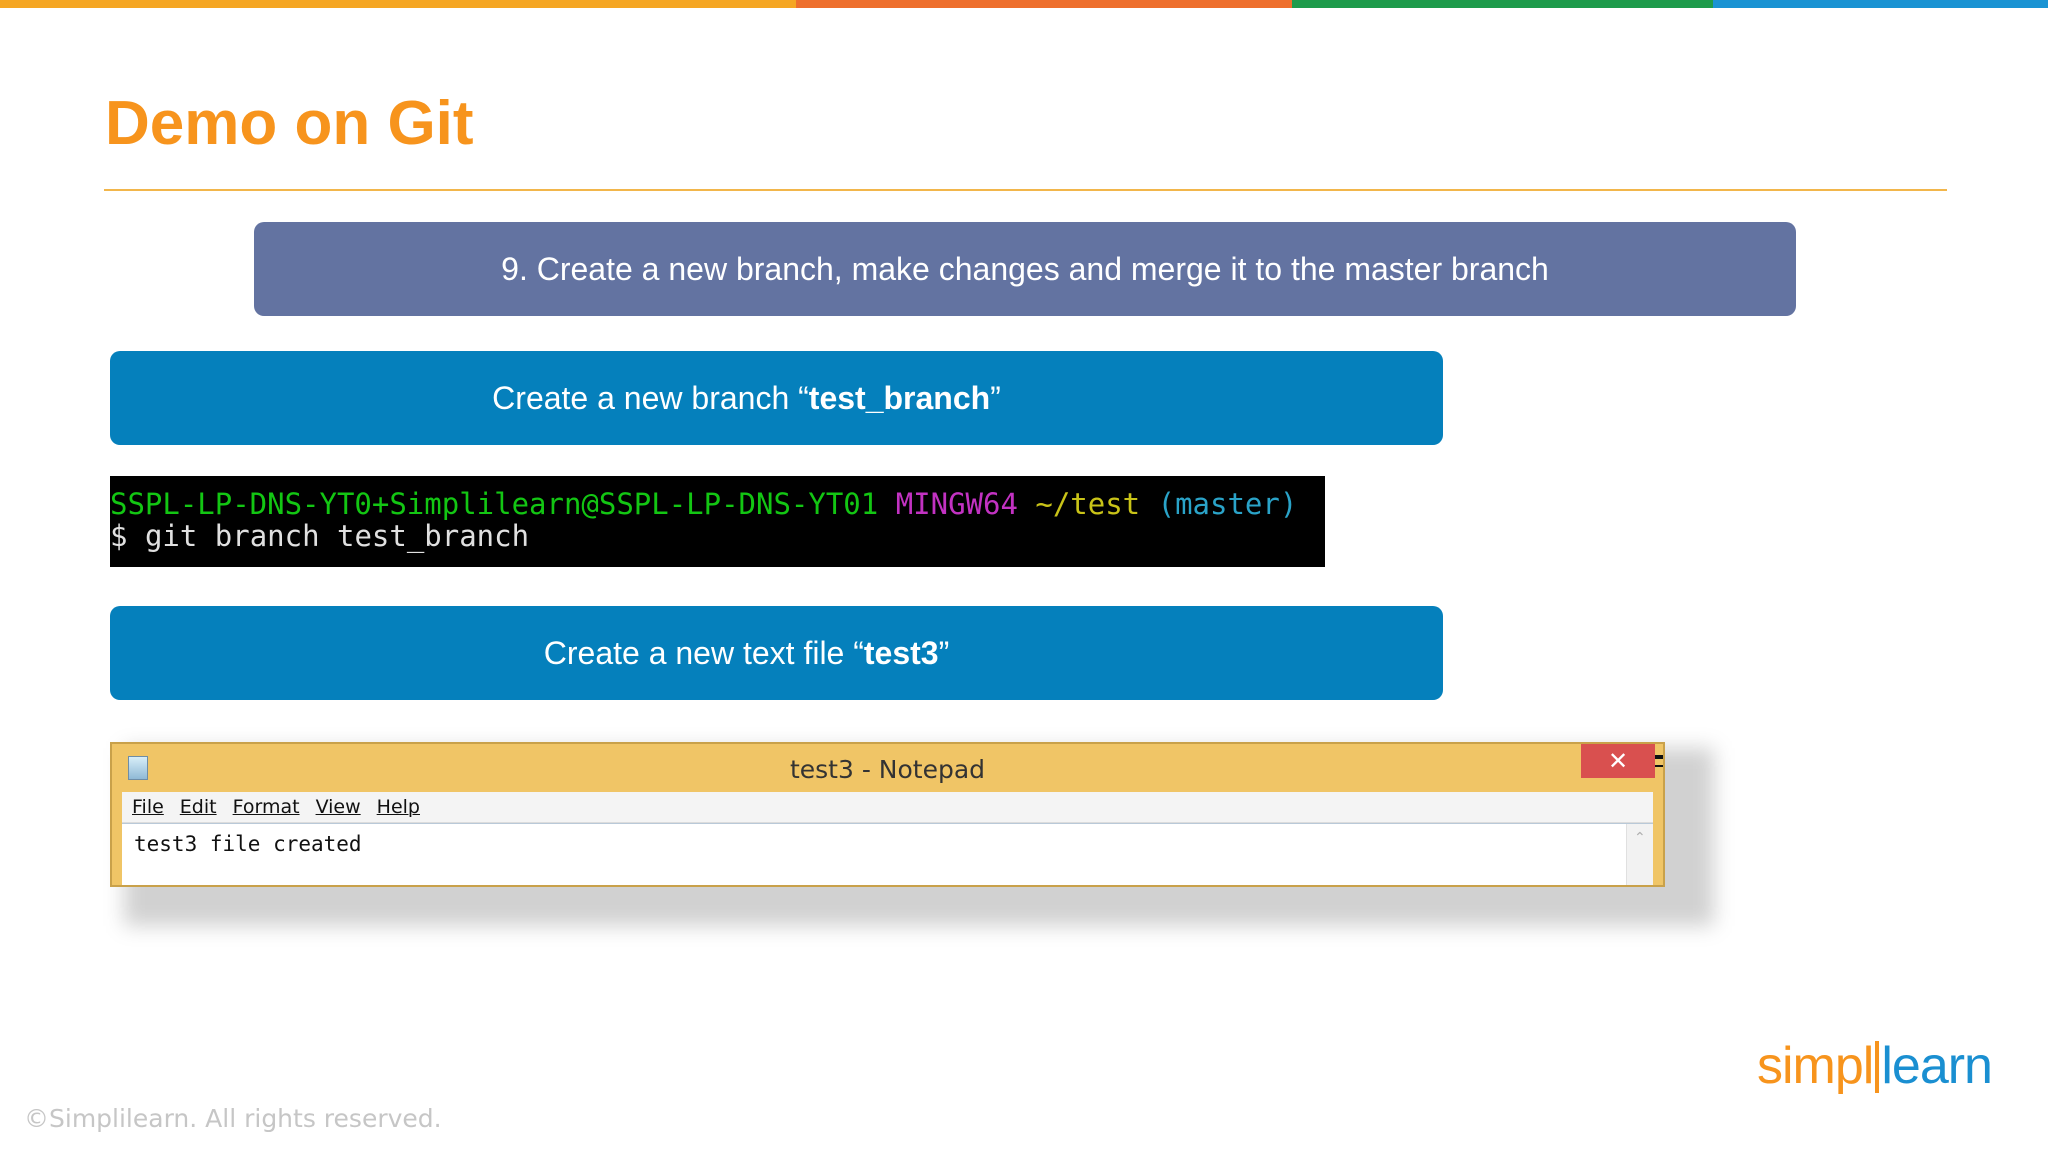 Image resolution: width=2048 pixels, height=1152 pixels. Describe the element at coordinates (148, 807) in the screenshot. I see `menu-file: File` at that location.